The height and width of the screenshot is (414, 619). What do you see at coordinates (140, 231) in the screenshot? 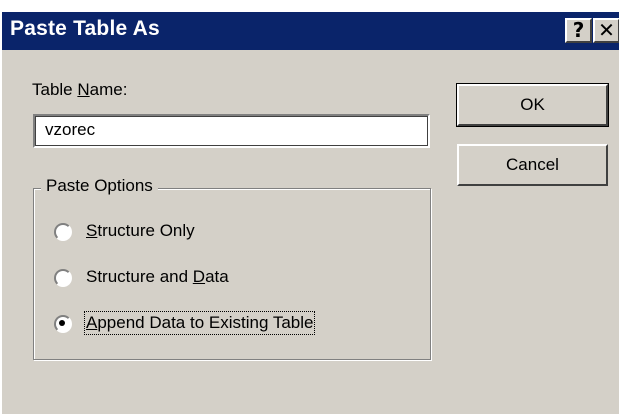
I see `structure-only-label: Structure Only` at bounding box center [140, 231].